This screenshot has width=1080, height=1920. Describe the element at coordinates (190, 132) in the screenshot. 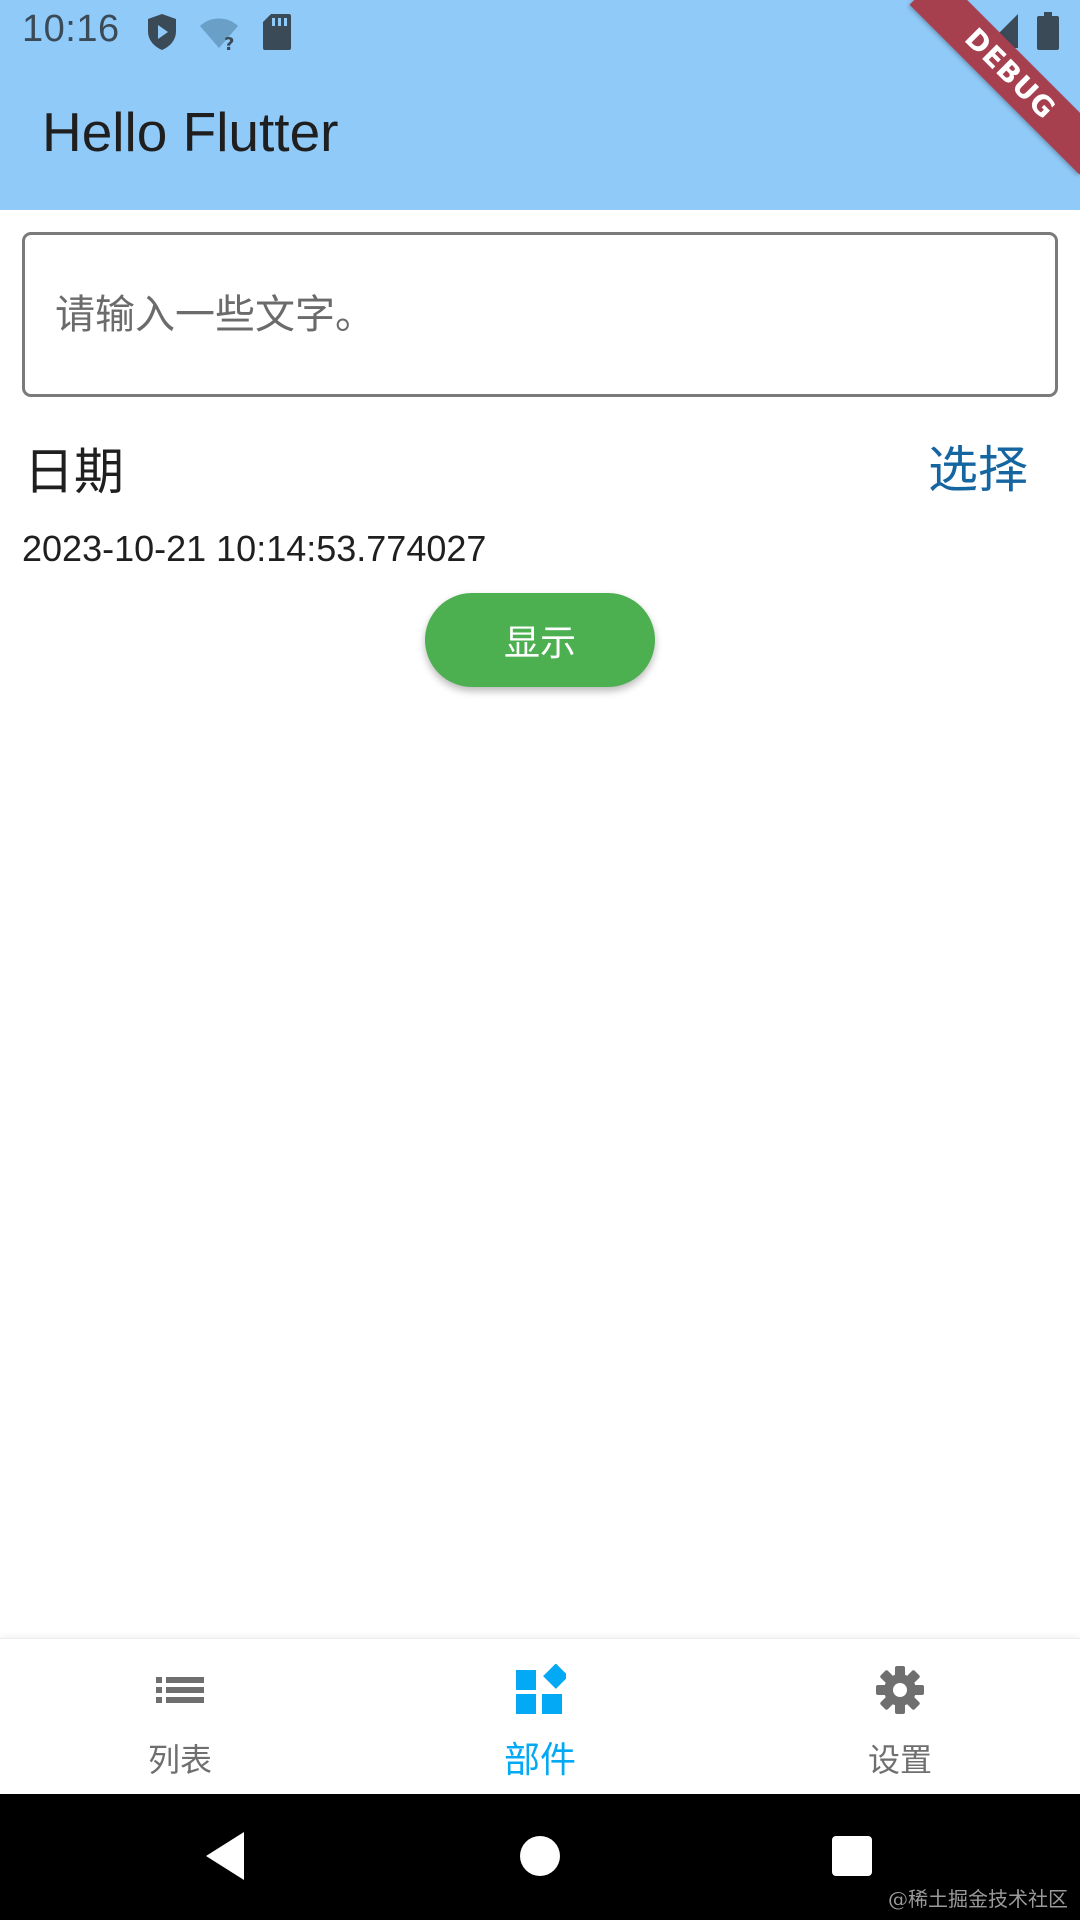

I see `app-title: Hello Flutter` at that location.